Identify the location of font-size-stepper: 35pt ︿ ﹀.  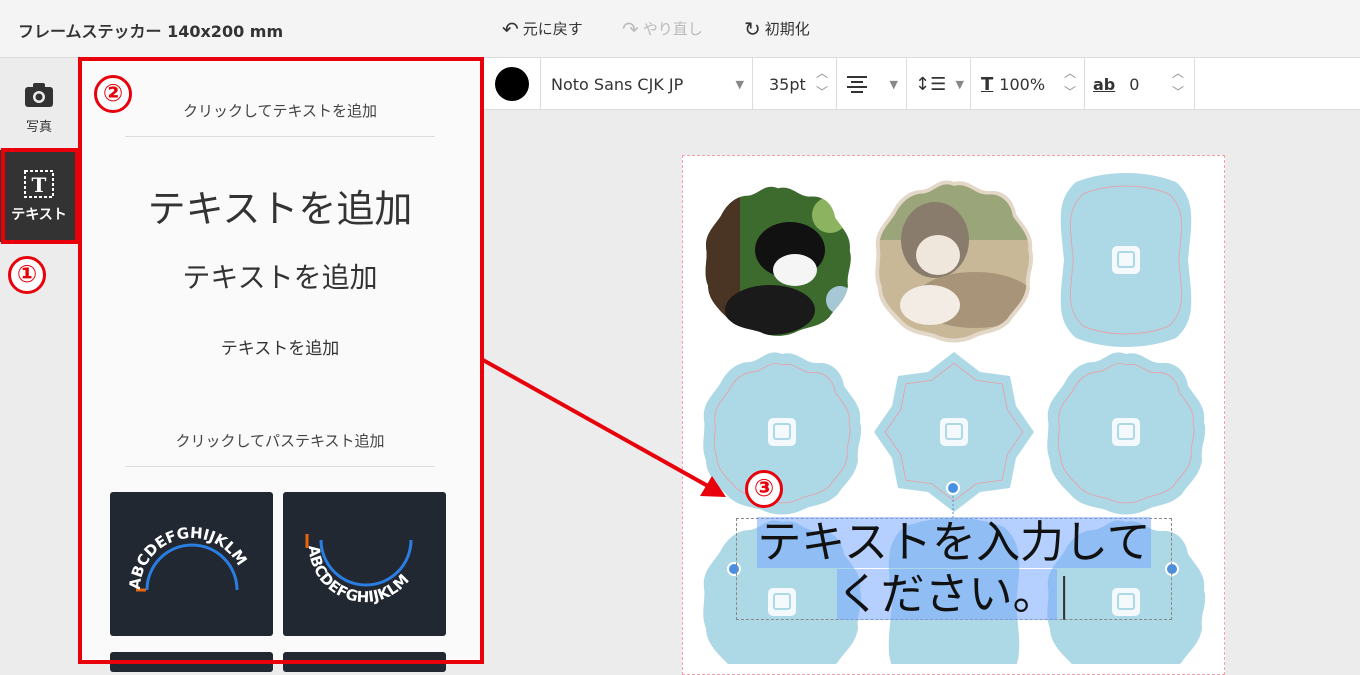
(795, 84).